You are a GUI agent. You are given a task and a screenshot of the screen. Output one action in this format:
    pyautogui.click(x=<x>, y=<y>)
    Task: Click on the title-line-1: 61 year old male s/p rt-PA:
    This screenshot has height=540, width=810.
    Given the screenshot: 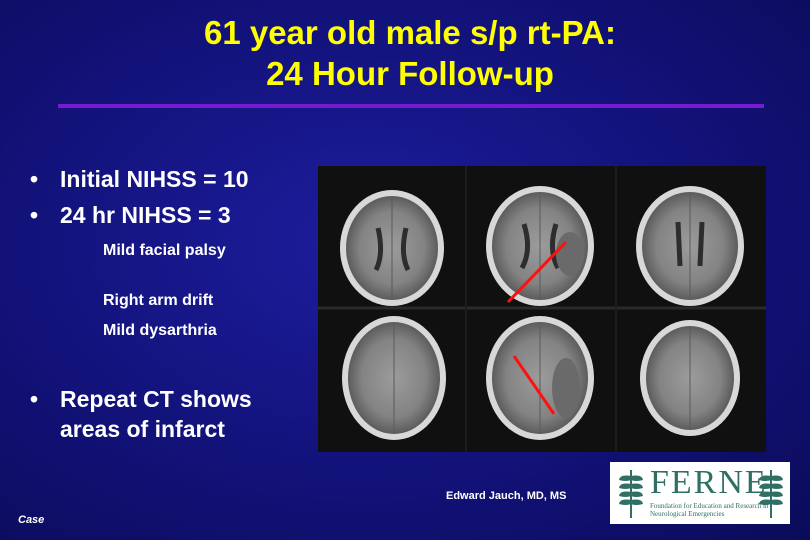 What is the action you would take?
    pyautogui.click(x=410, y=32)
    